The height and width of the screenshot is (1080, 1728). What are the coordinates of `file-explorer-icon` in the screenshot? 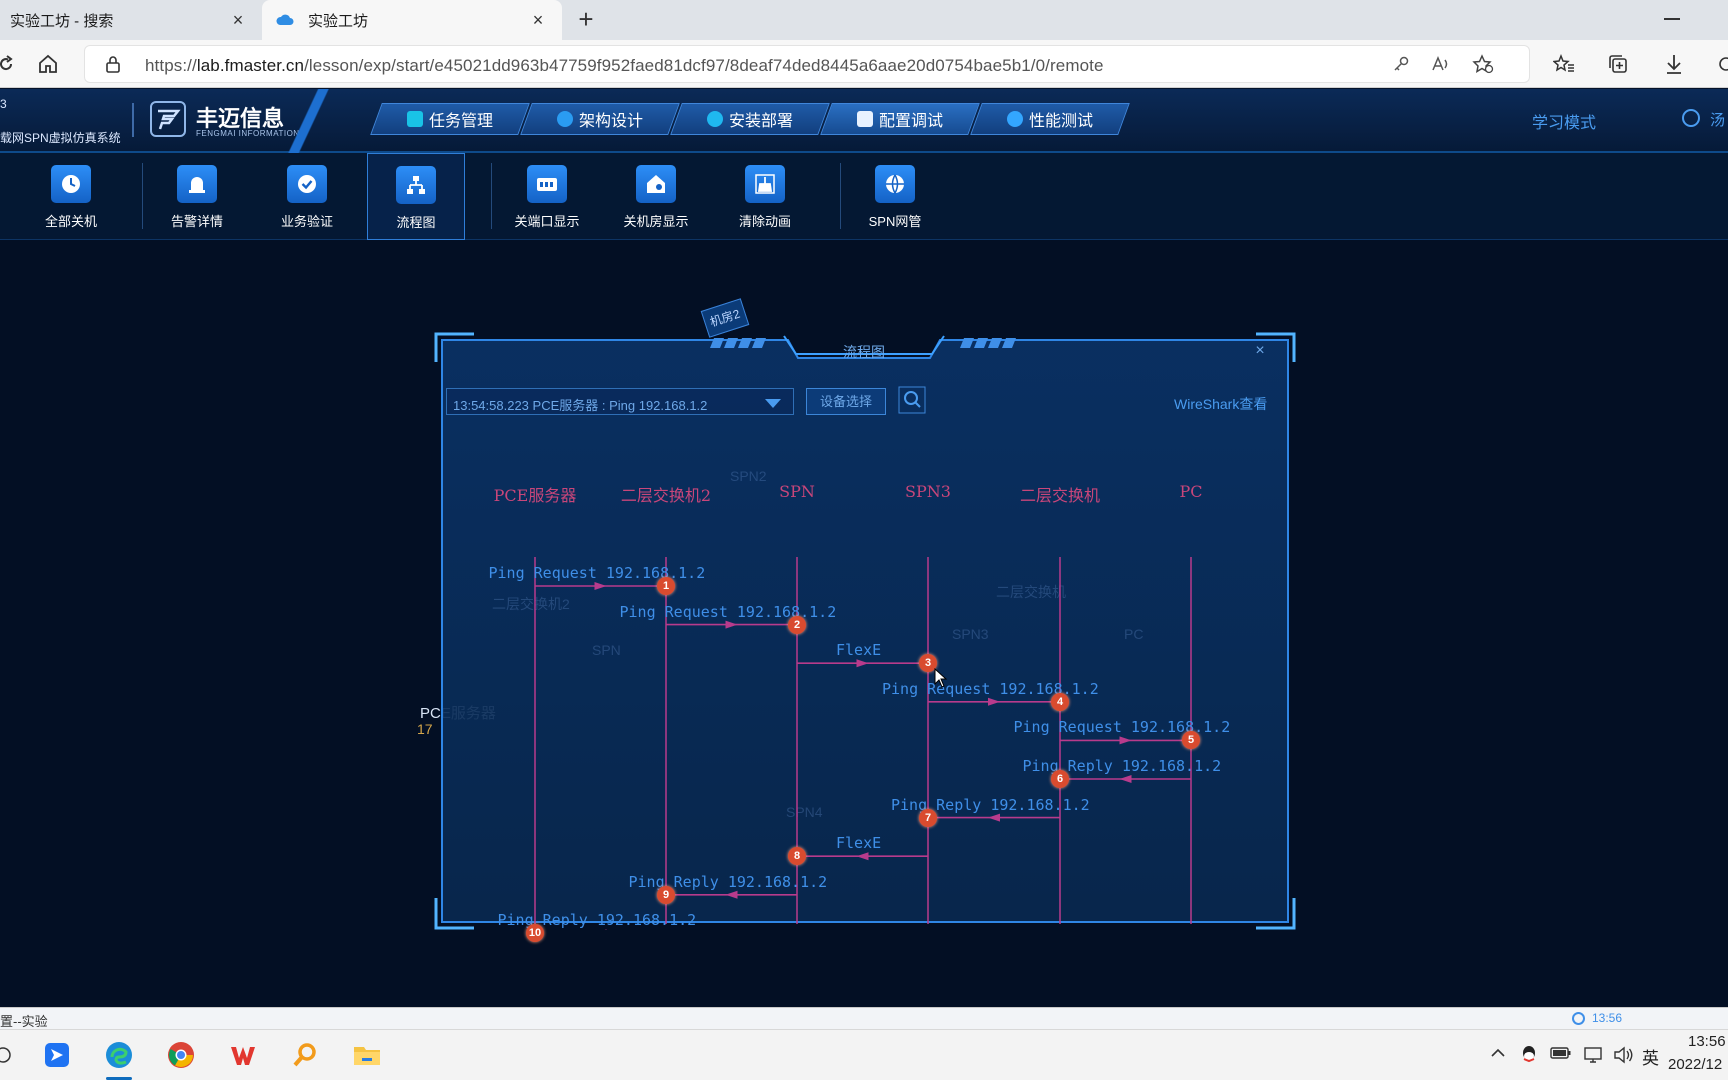 It's located at (367, 1055).